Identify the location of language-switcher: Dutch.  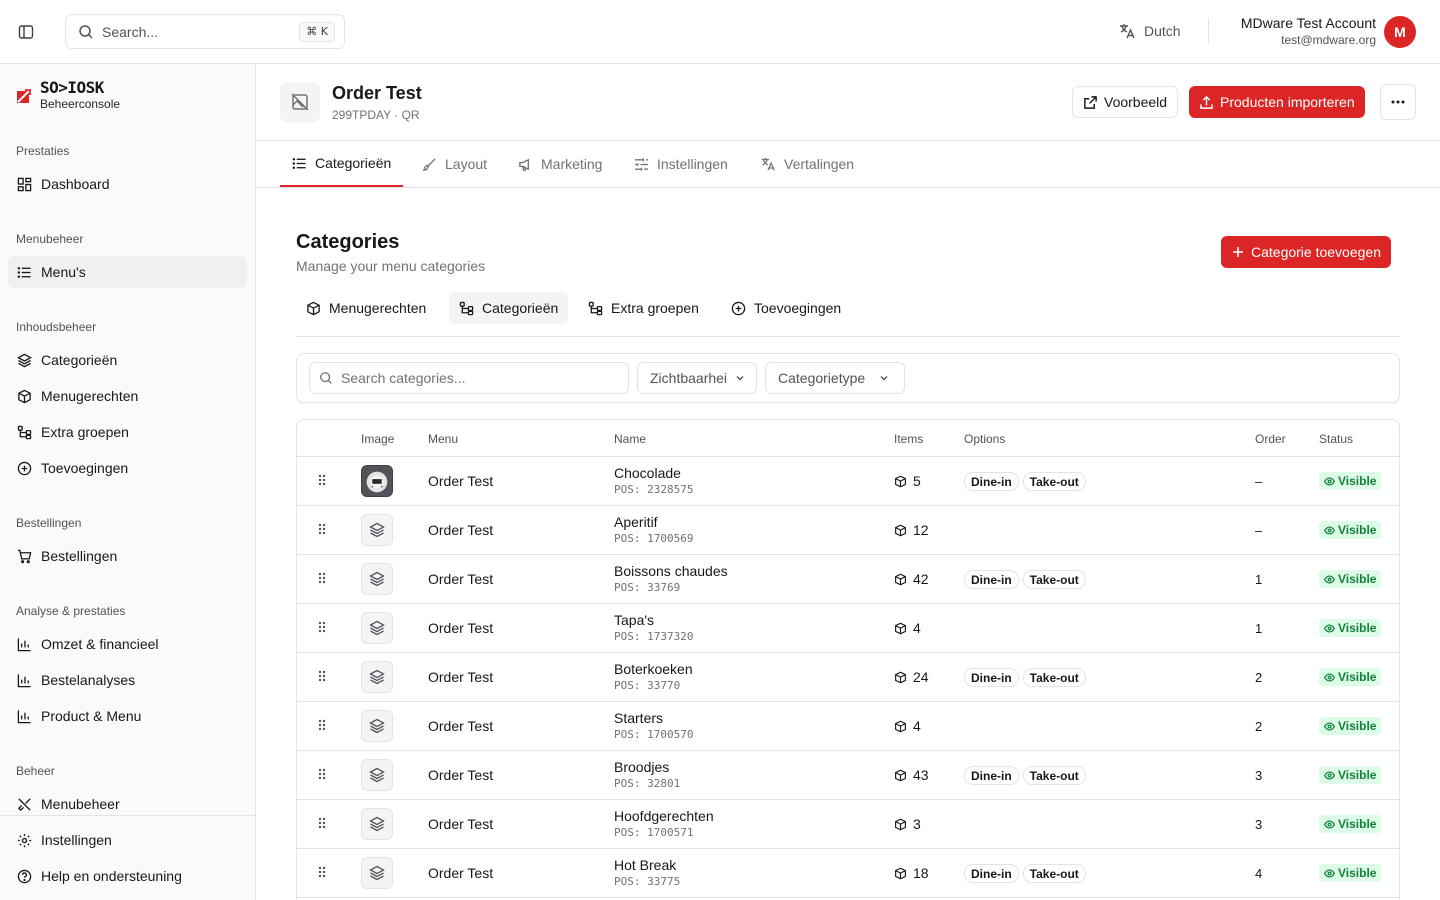
(1149, 31).